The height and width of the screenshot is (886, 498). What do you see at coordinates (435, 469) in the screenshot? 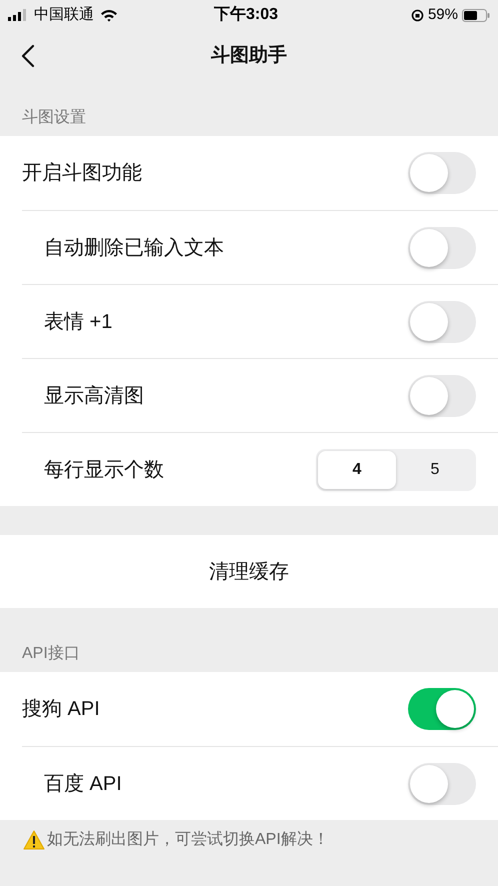
I see `segment-option: 5` at bounding box center [435, 469].